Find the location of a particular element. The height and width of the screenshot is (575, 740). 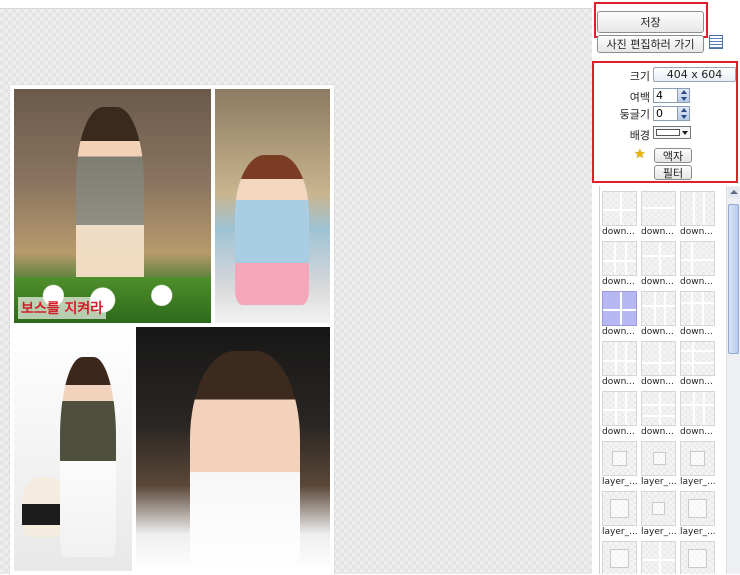

size-value-field: 404 x 604 is located at coordinates (694, 74).